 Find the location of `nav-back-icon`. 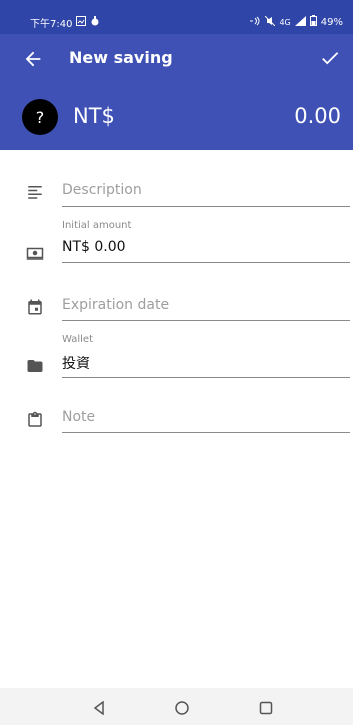

nav-back-icon is located at coordinates (99, 709).